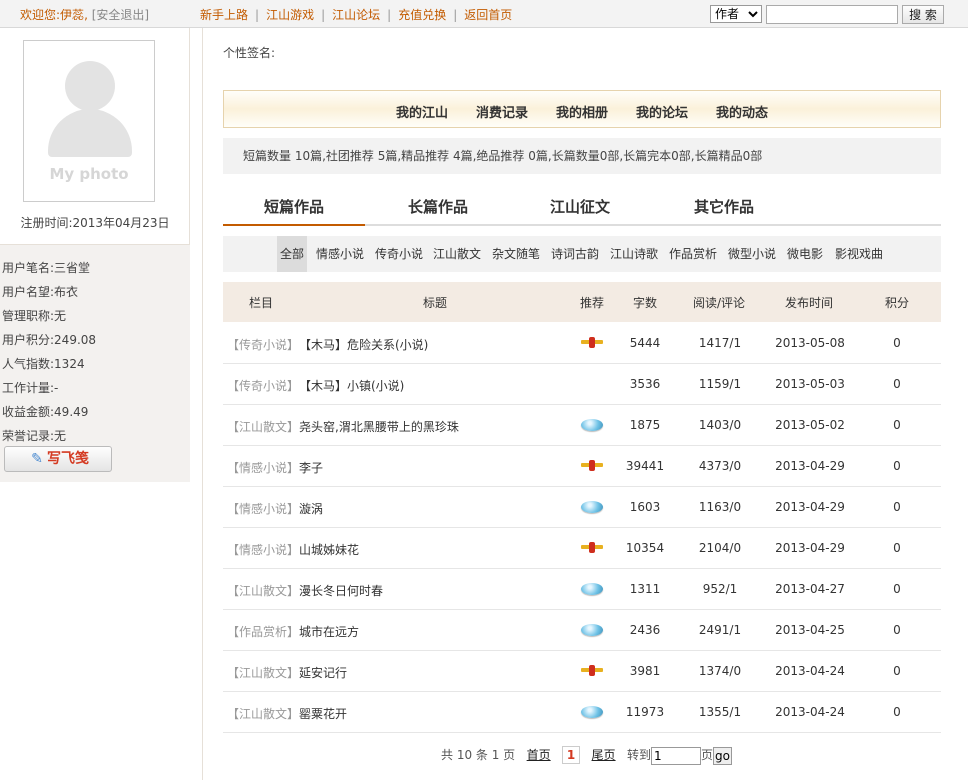  What do you see at coordinates (292, 254) in the screenshot?
I see `category-all: 全部` at bounding box center [292, 254].